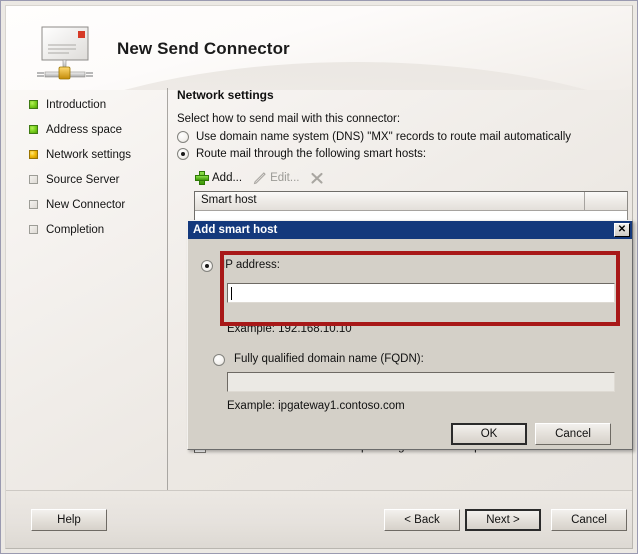  I want to click on sidebar-item-introduction: Introduction, so click(90, 104).